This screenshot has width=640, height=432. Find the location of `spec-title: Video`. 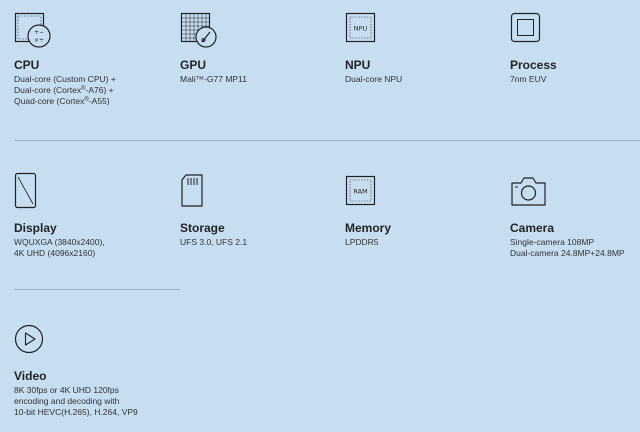

spec-title: Video is located at coordinates (30, 376).